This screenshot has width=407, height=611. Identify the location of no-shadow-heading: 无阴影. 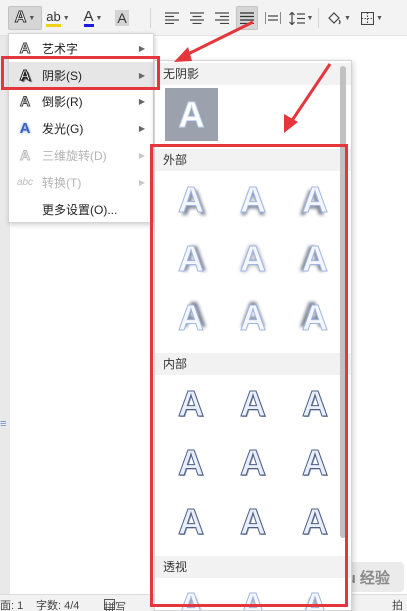
(253, 74).